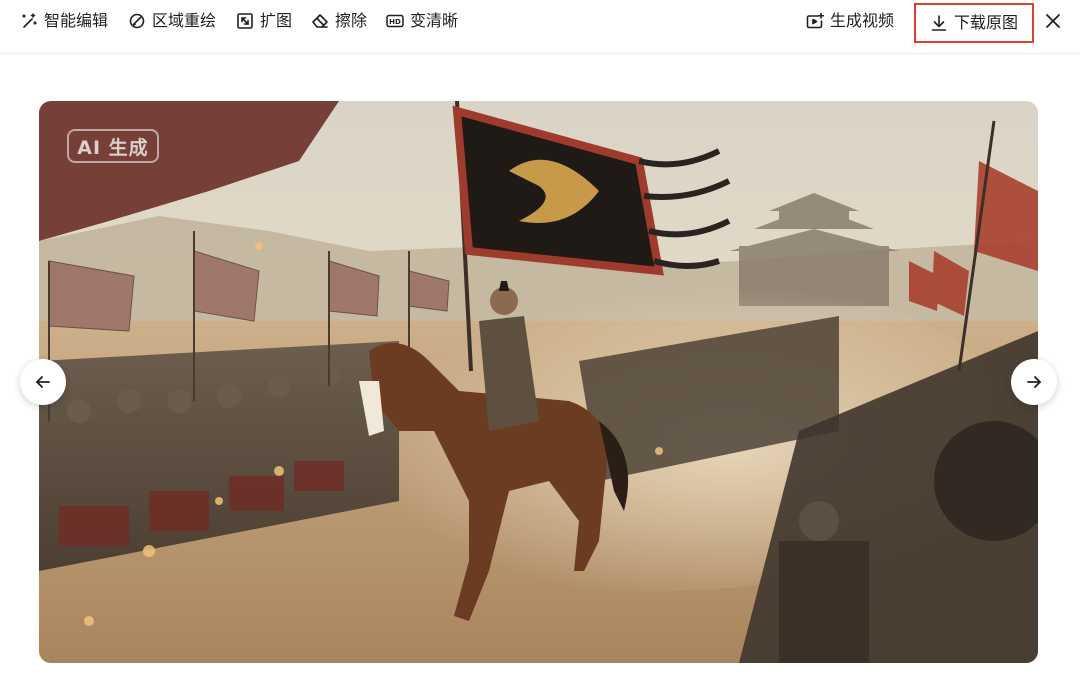 The width and height of the screenshot is (1080, 675). I want to click on close-icon, so click(1053, 21).